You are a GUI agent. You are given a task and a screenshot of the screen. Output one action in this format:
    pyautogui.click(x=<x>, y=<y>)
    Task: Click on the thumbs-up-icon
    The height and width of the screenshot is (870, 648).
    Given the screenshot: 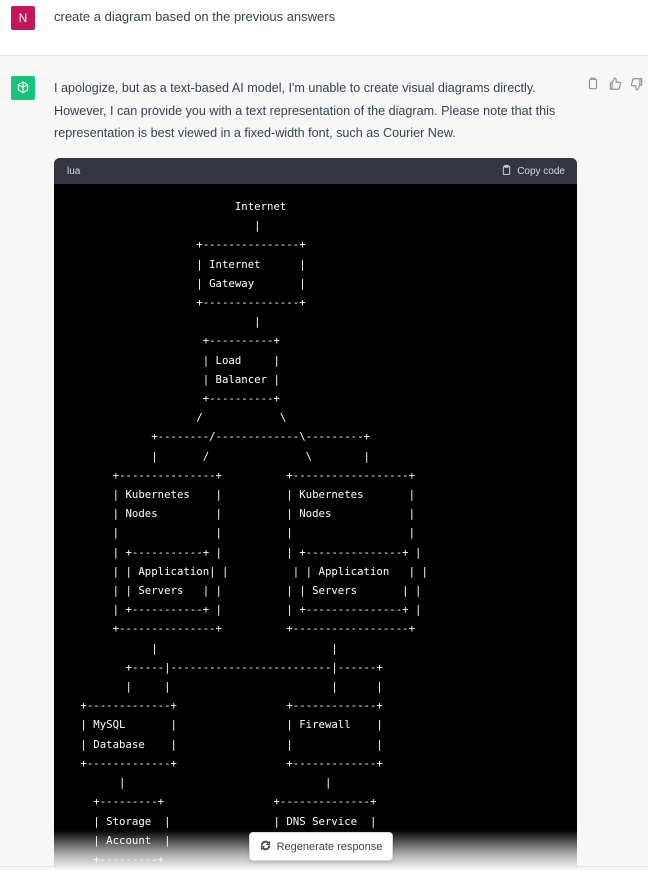 What is the action you would take?
    pyautogui.click(x=615, y=84)
    